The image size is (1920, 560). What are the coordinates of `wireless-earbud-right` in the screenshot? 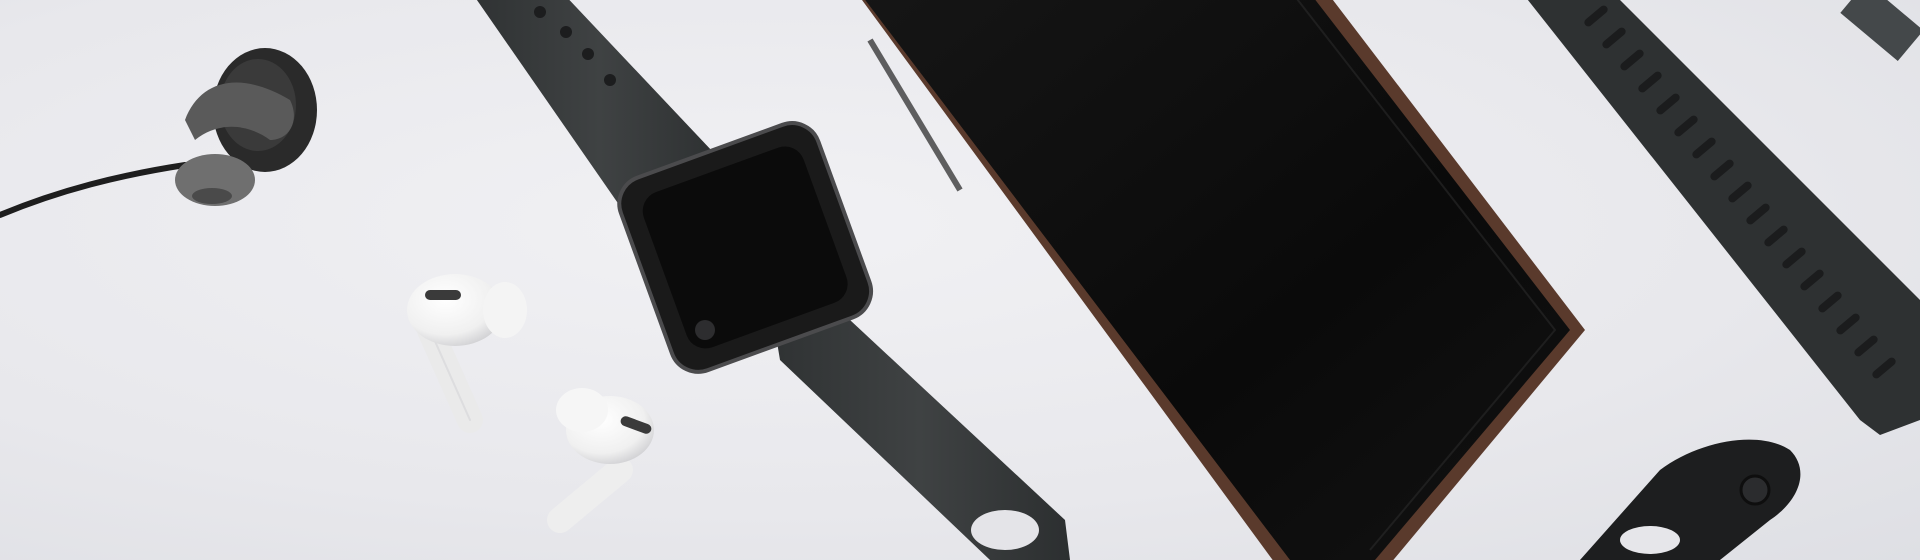 It's located at (600, 460).